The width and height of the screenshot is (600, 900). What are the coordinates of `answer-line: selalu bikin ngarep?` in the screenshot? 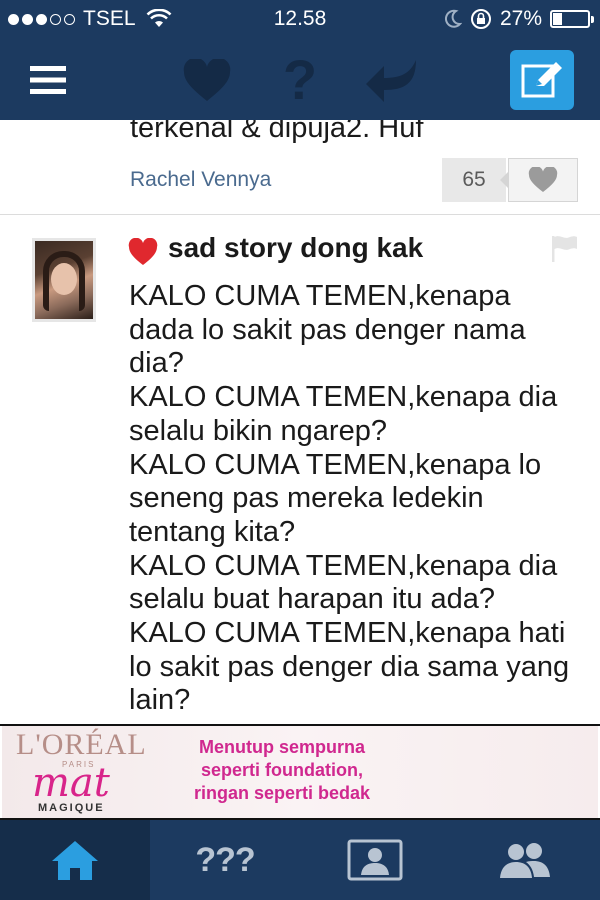 It's located at (258, 430).